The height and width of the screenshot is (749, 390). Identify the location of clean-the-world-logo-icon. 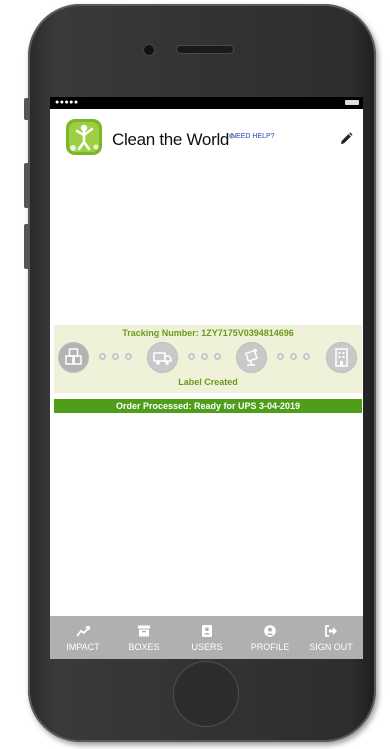
(84, 137).